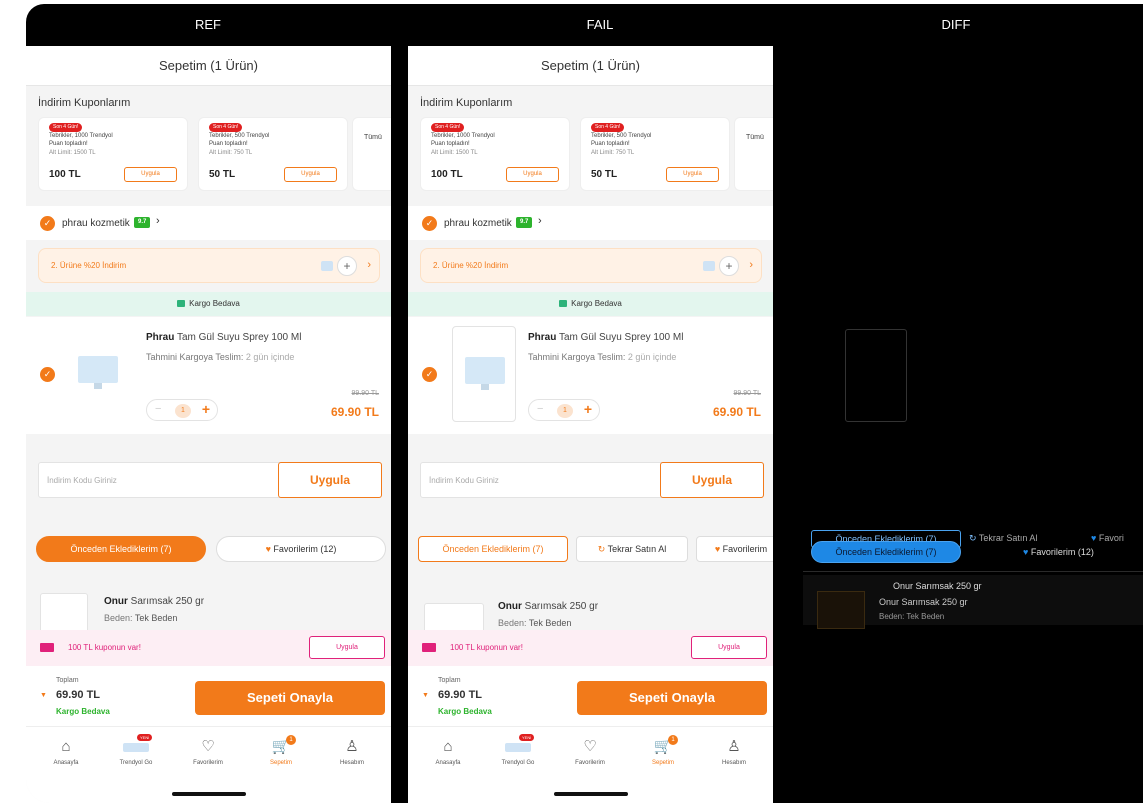 The image size is (1143, 803). Describe the element at coordinates (305, 549) in the screenshot. I see `tab-favorites-label: Favorilerim (12)` at that location.